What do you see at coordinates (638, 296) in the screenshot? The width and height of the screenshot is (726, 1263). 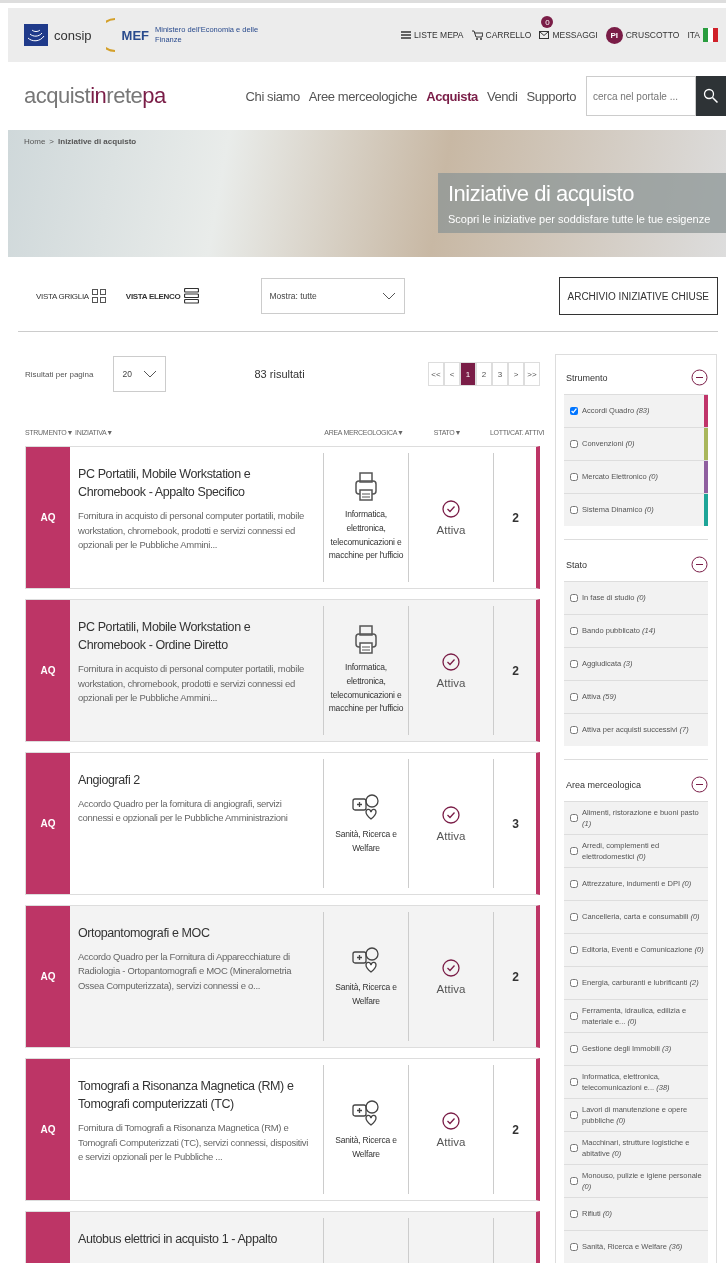 I see `archive-button: ARCHIVIO INIZIATIVE CHIUSE` at bounding box center [638, 296].